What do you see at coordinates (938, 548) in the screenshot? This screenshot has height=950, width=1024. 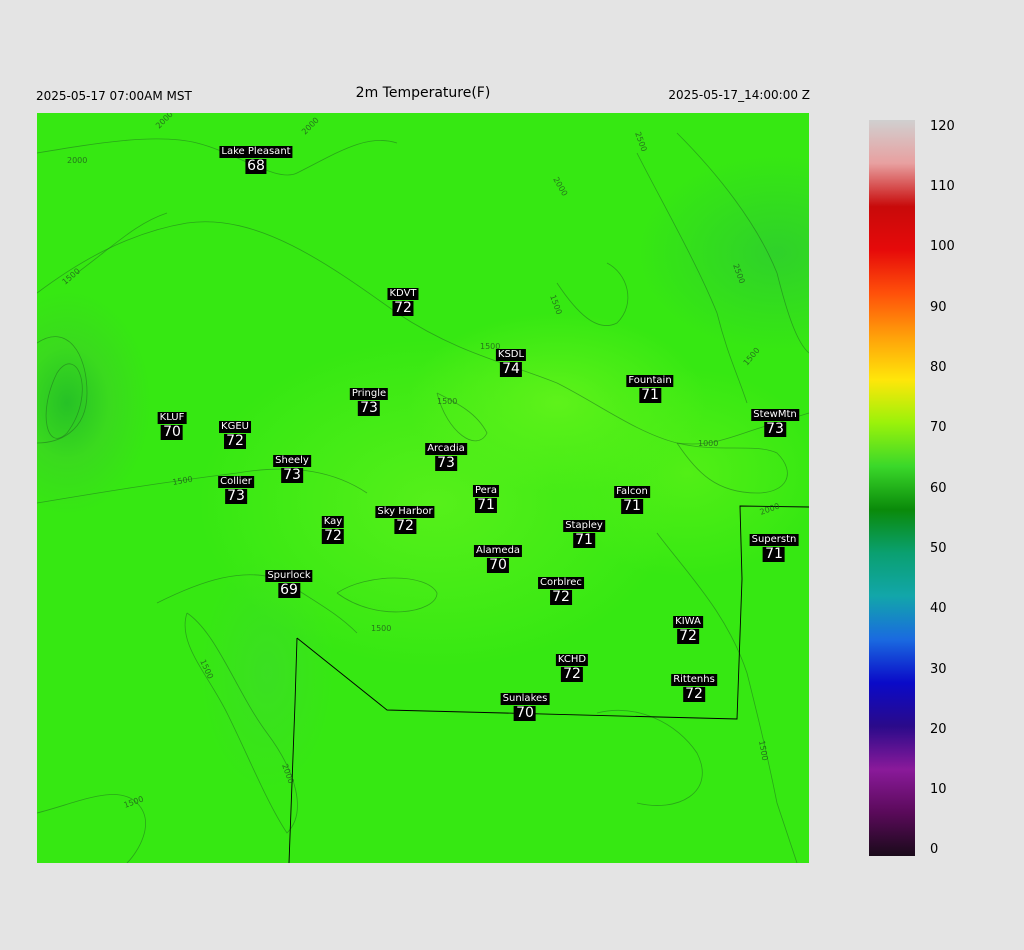 I see `colorbar-tick: 50` at bounding box center [938, 548].